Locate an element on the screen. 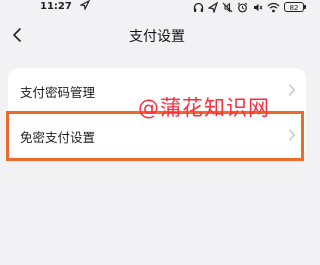  page-title: 支付设置 is located at coordinates (157, 37).